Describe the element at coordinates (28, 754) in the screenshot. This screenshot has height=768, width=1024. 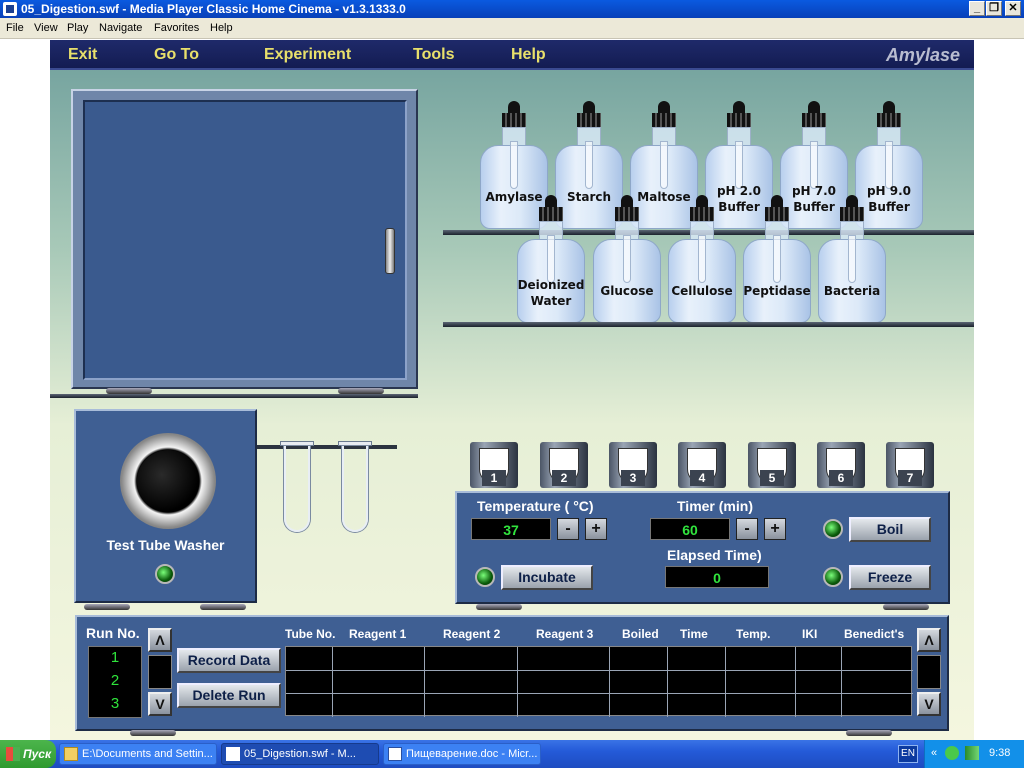
I see `start-button: Пуск` at that location.